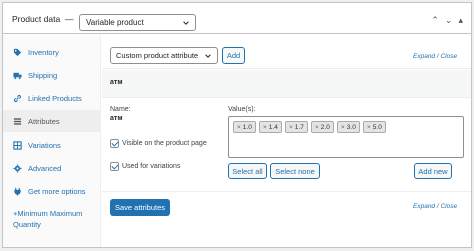 The height and width of the screenshot is (251, 474). What do you see at coordinates (435, 56) in the screenshot?
I see `expand-close-links: Expand / Close` at bounding box center [435, 56].